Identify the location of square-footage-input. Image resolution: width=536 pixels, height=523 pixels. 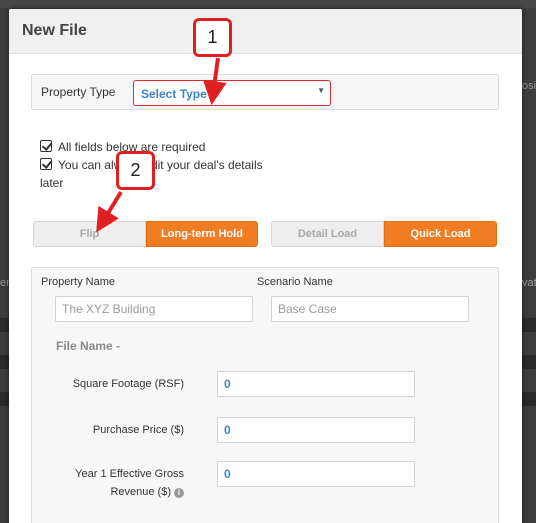
(316, 384).